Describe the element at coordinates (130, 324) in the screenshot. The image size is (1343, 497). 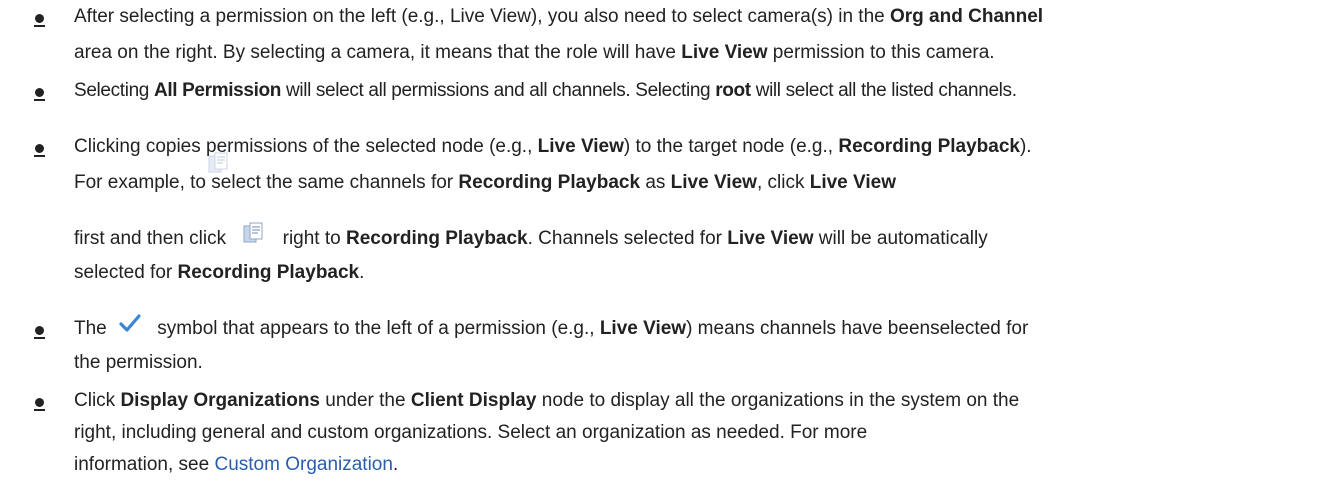
I see `checkmark-icon` at that location.